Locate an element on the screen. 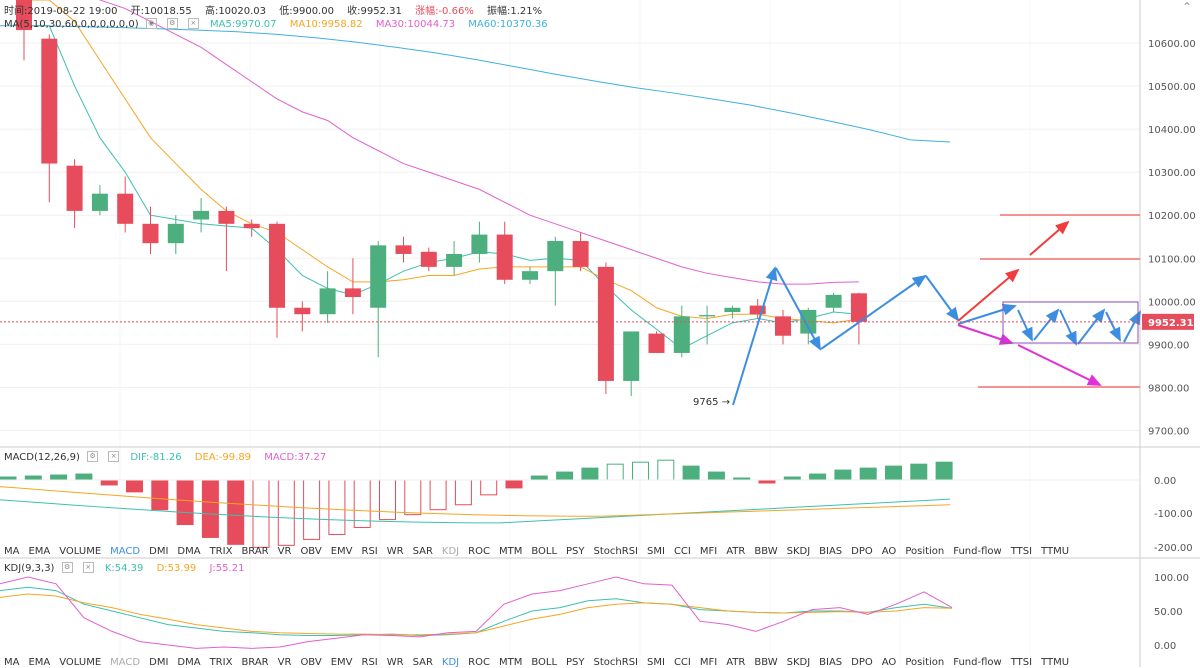  kdj-axis-label: 0.00 is located at coordinates (1165, 646).